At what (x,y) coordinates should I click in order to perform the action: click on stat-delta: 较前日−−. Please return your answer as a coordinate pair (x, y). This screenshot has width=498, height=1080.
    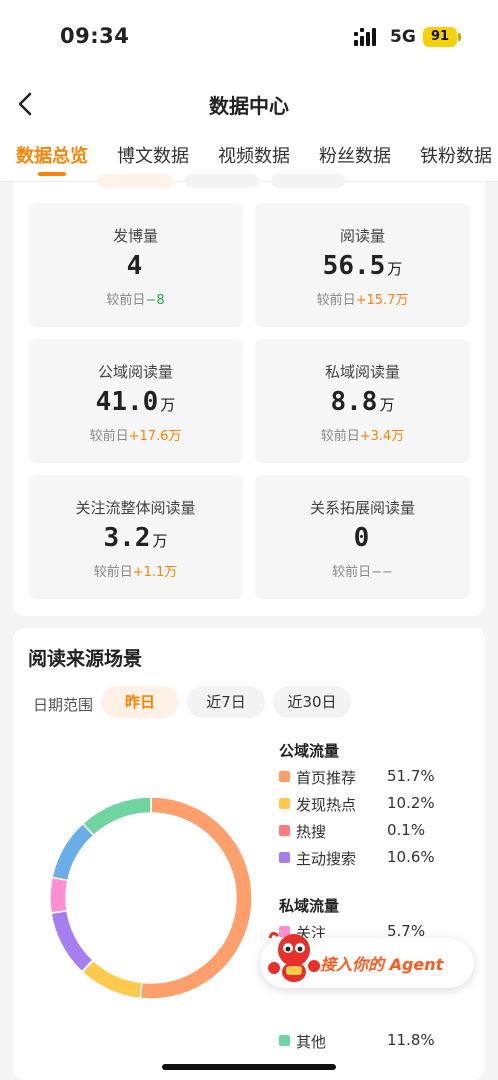
    Looking at the image, I should click on (362, 572).